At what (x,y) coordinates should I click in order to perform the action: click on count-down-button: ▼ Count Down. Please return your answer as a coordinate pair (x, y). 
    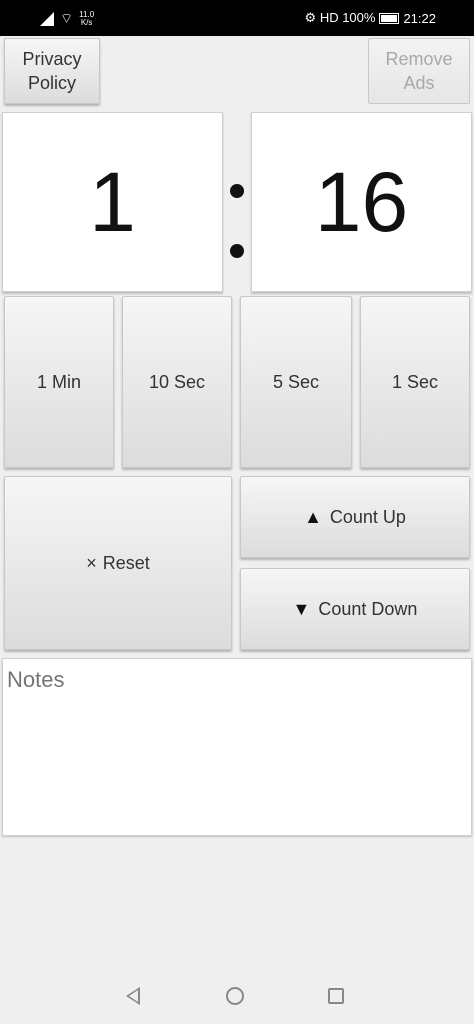
    Looking at the image, I should click on (355, 609).